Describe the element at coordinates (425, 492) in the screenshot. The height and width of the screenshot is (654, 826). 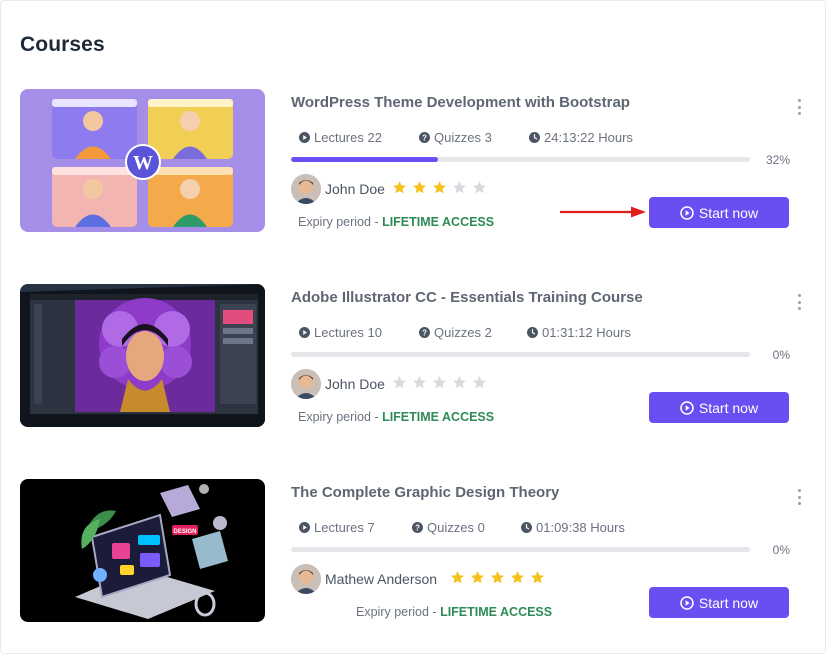
I see `course-title: The Complete Graphic Design Theory` at that location.